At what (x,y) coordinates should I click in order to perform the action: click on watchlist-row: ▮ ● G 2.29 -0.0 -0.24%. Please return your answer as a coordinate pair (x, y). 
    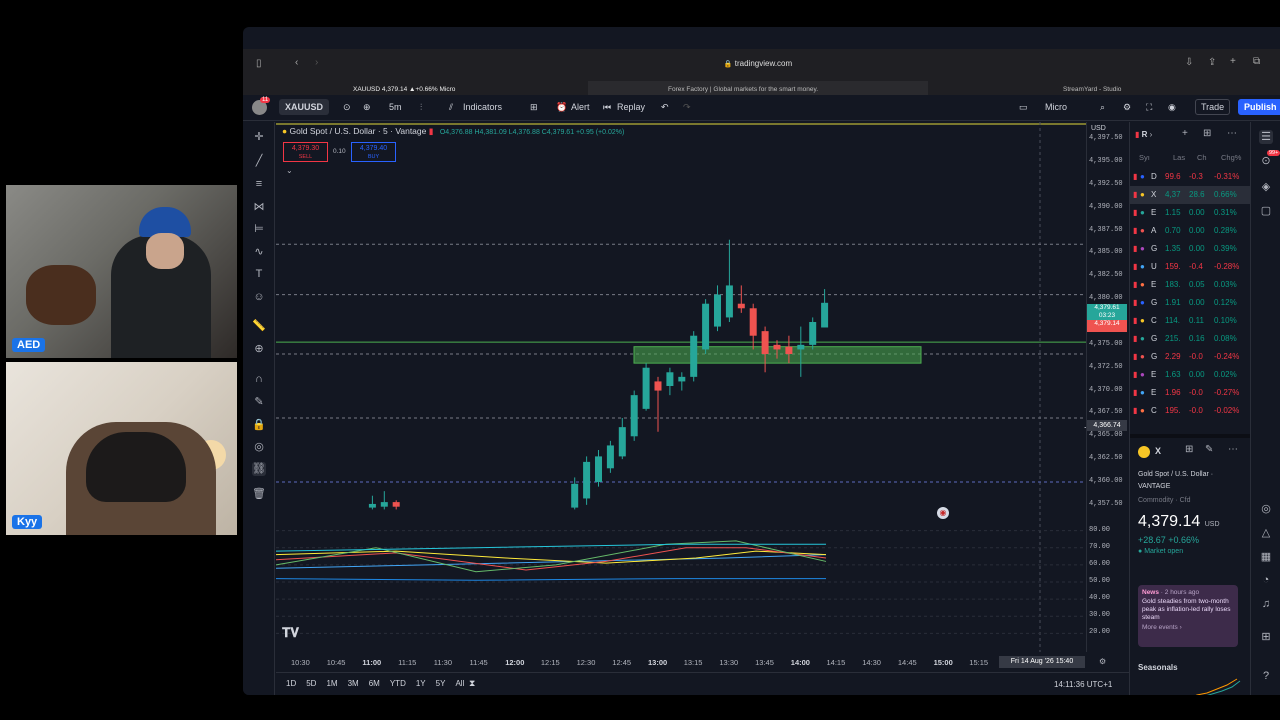
    Looking at the image, I should click on (1190, 357).